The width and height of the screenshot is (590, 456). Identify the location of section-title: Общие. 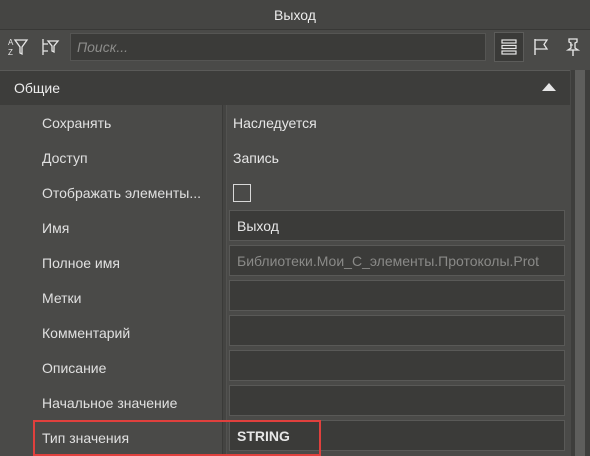
(37, 88).